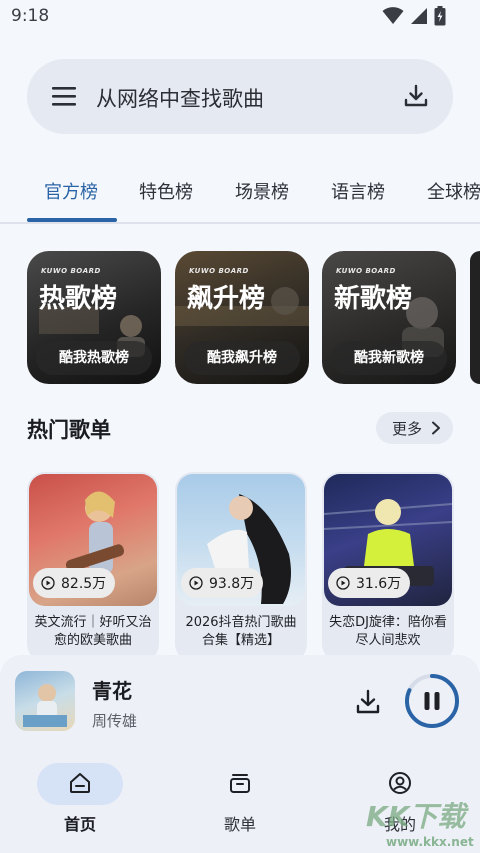 The width and height of the screenshot is (480, 853). Describe the element at coordinates (94, 317) in the screenshot. I see `board-card-hot: KUWO BOARD 热歌榜 酷我热歌榜` at that location.